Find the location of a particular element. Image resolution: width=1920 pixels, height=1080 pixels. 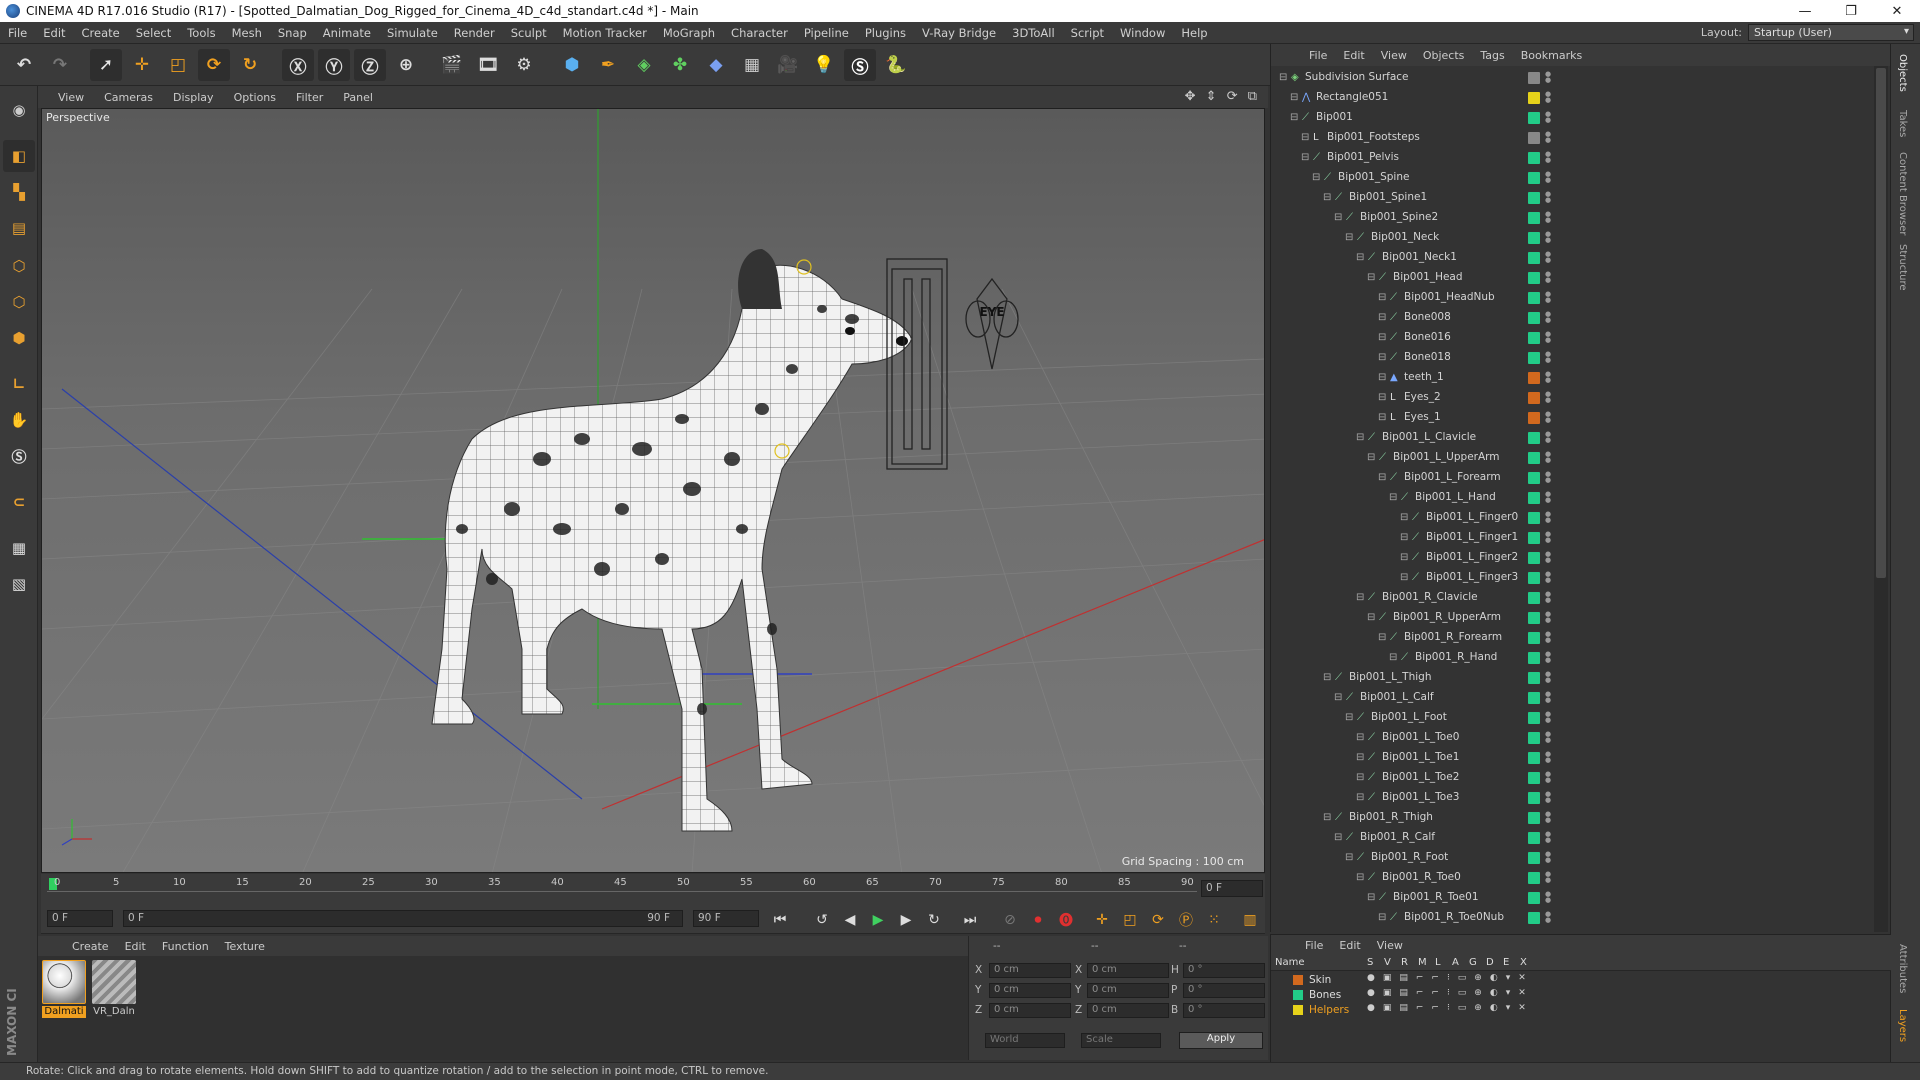

timeline-window-icon: ▥ is located at coordinates (1250, 920).